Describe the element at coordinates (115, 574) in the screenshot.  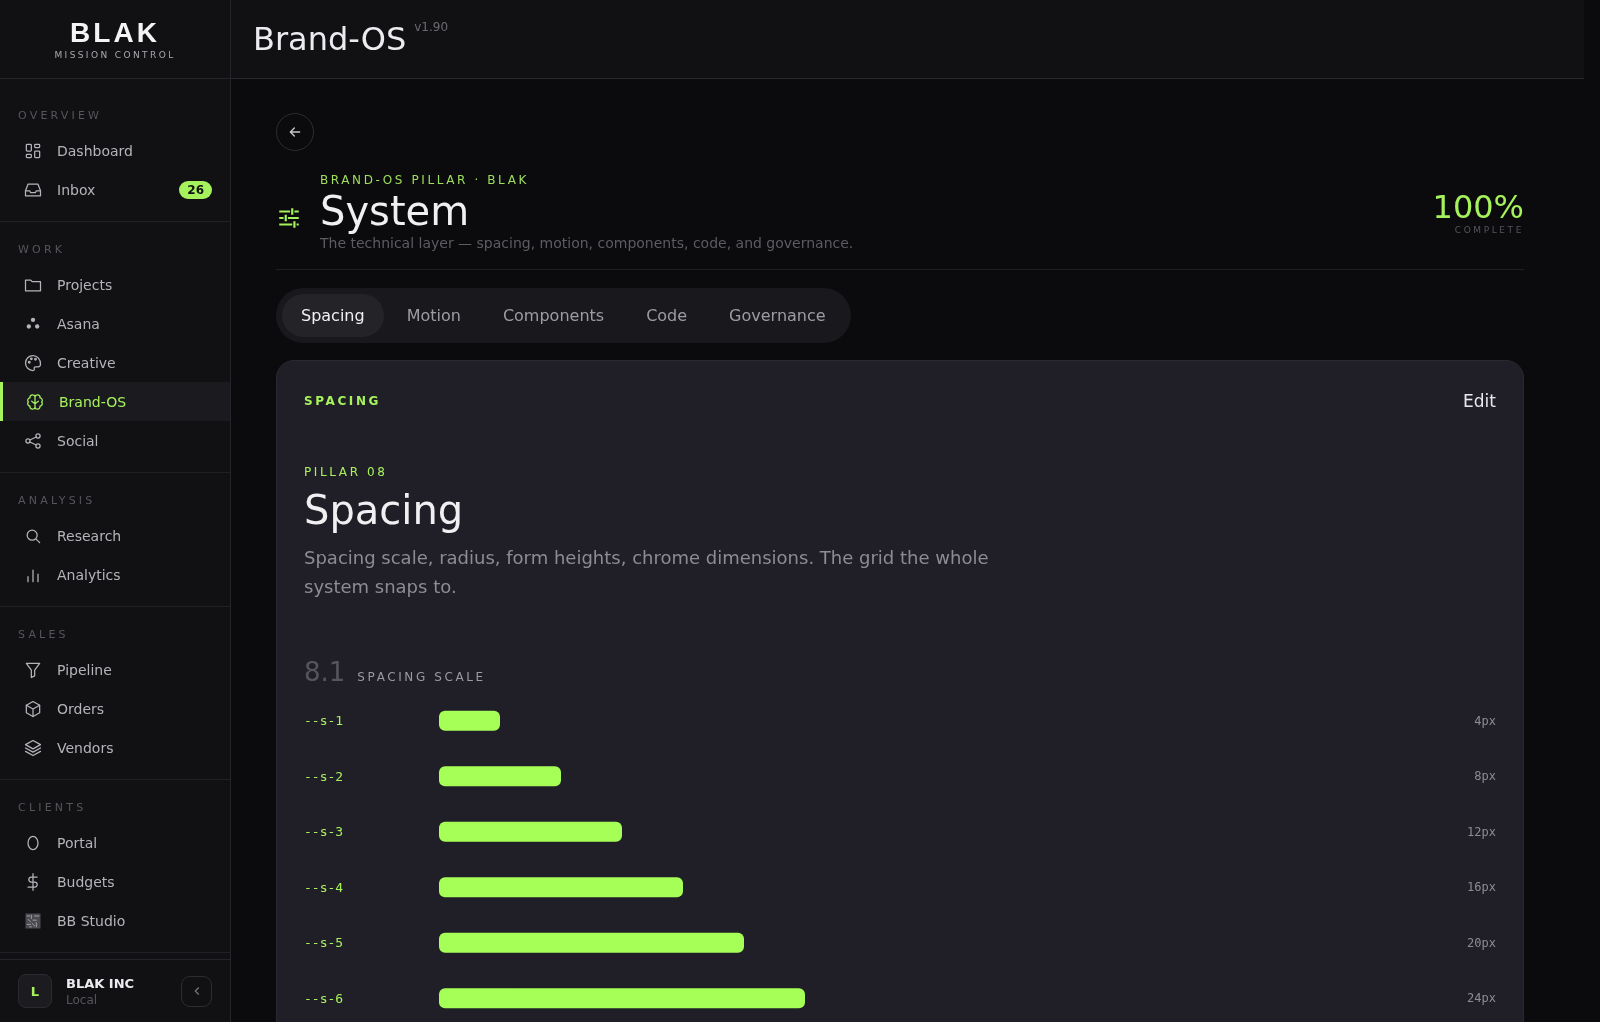
I see `nav-item: Analytics` at that location.